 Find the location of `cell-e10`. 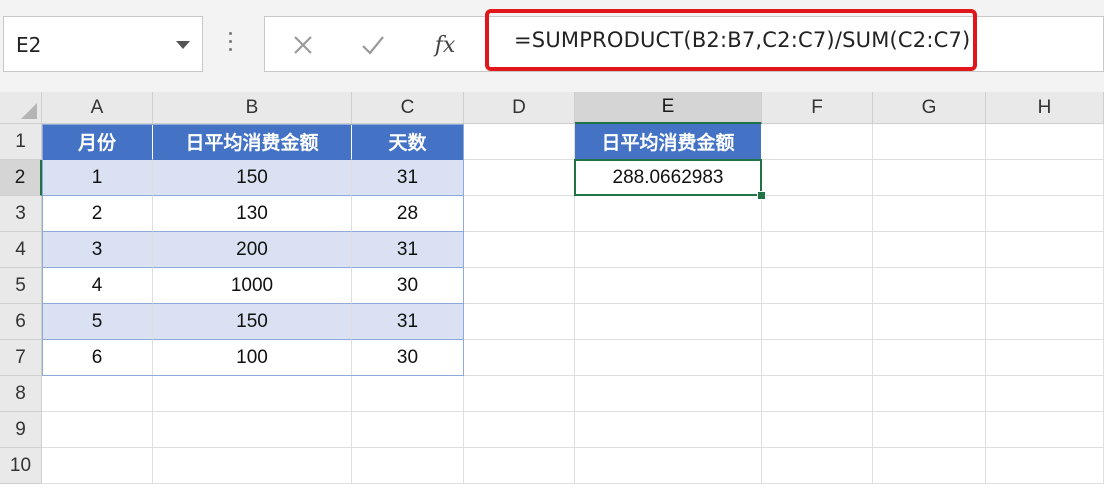

cell-e10 is located at coordinates (668, 466).